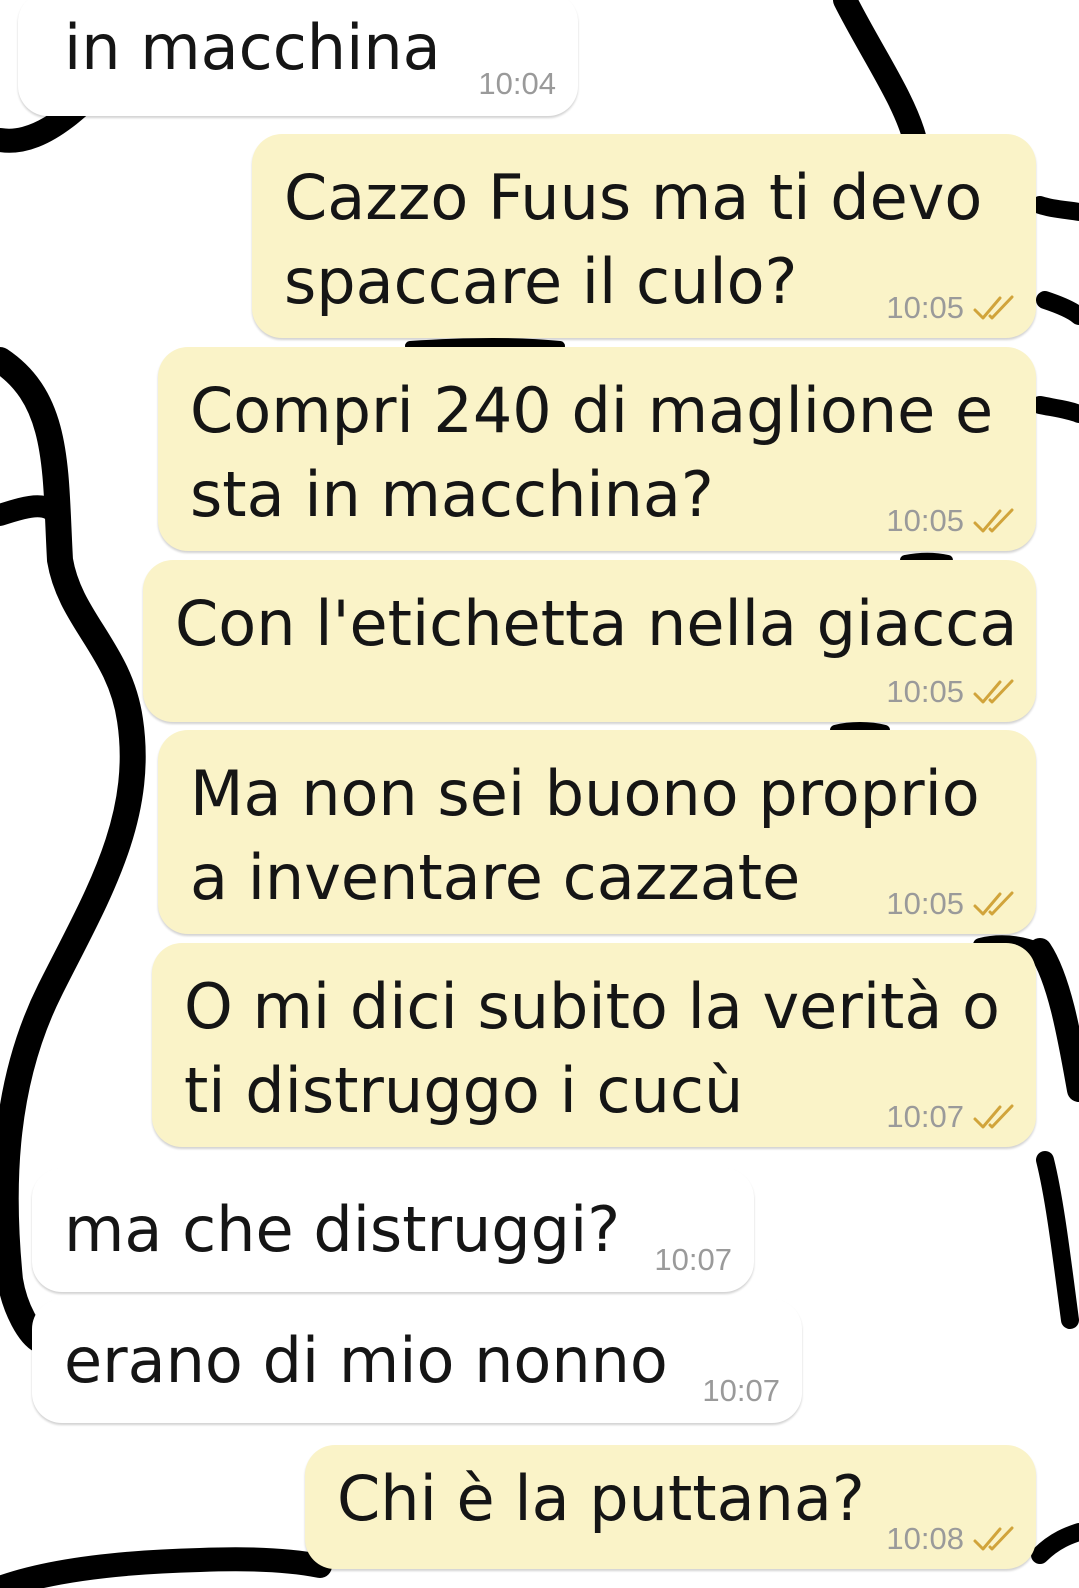 The image size is (1079, 1588). Describe the element at coordinates (591, 453) in the screenshot. I see `message-text: Compri 240 di maglione e sta in macchina?` at that location.